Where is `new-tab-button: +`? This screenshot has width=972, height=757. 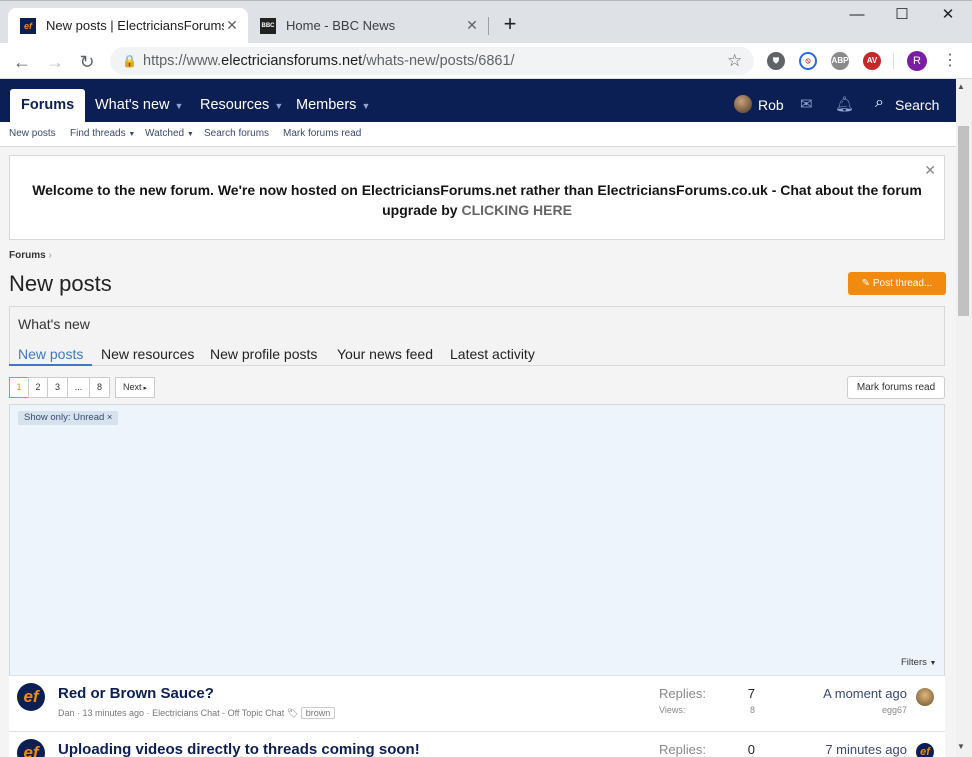 new-tab-button: + is located at coordinates (510, 24).